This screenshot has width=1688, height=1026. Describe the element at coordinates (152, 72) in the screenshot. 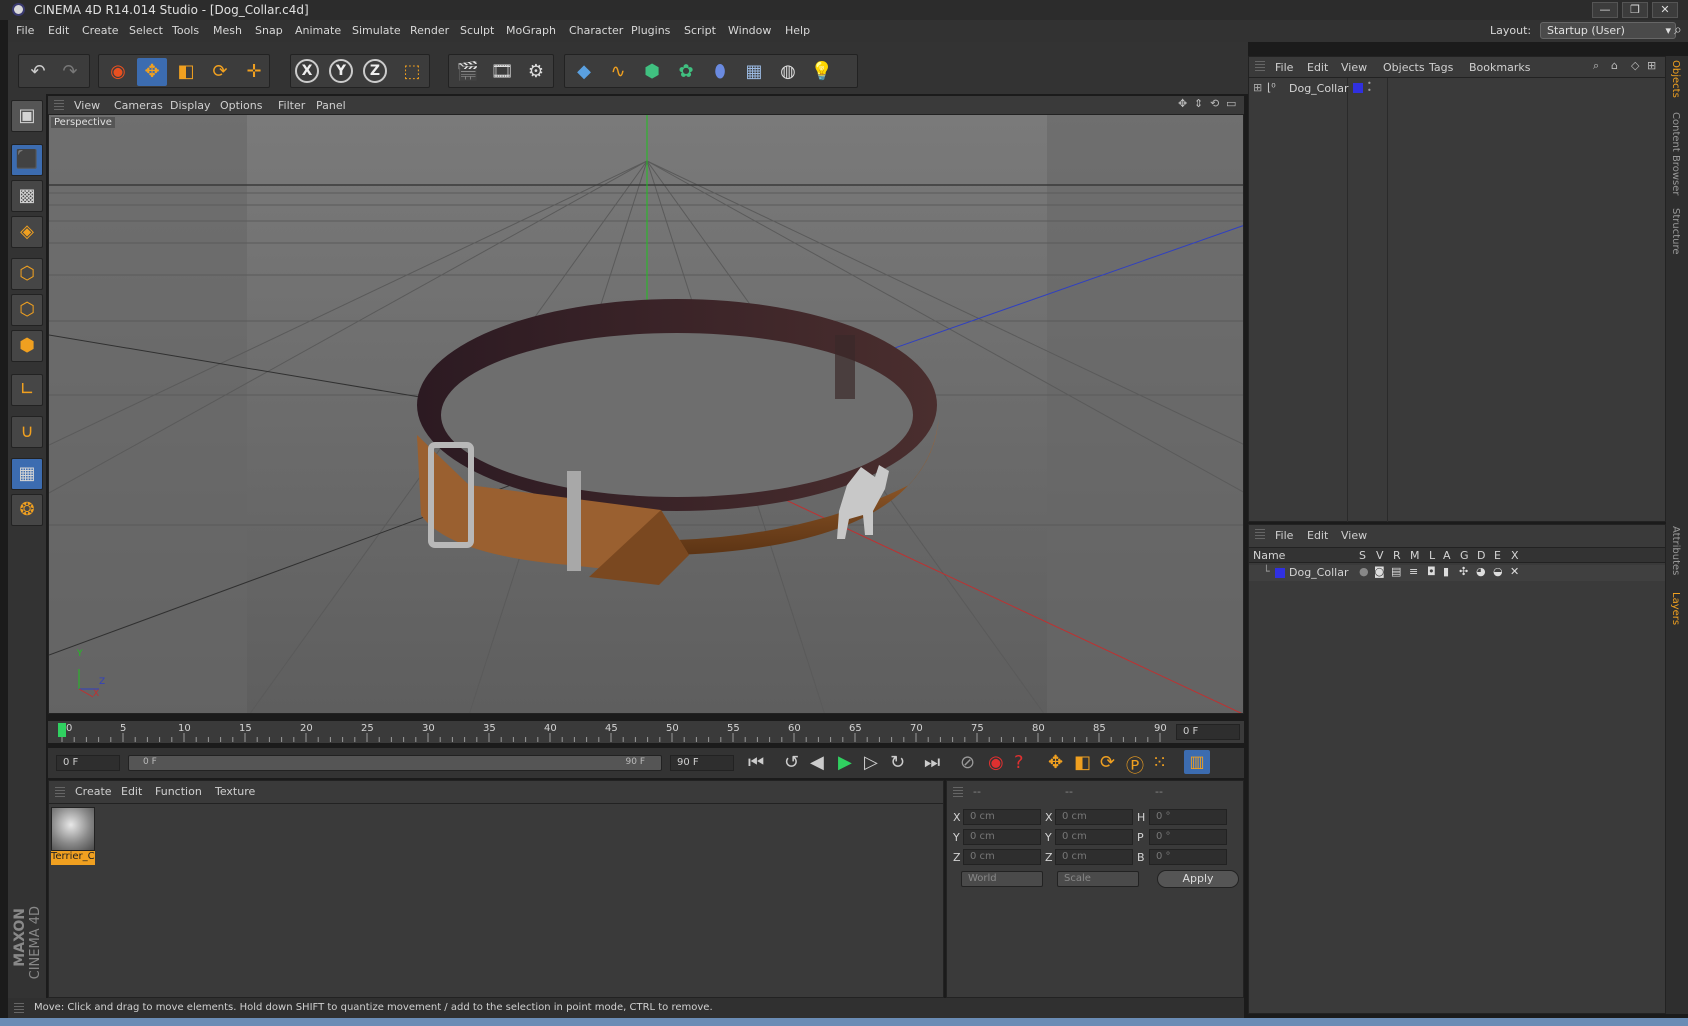

I see `move-tool-icon: ✥` at that location.